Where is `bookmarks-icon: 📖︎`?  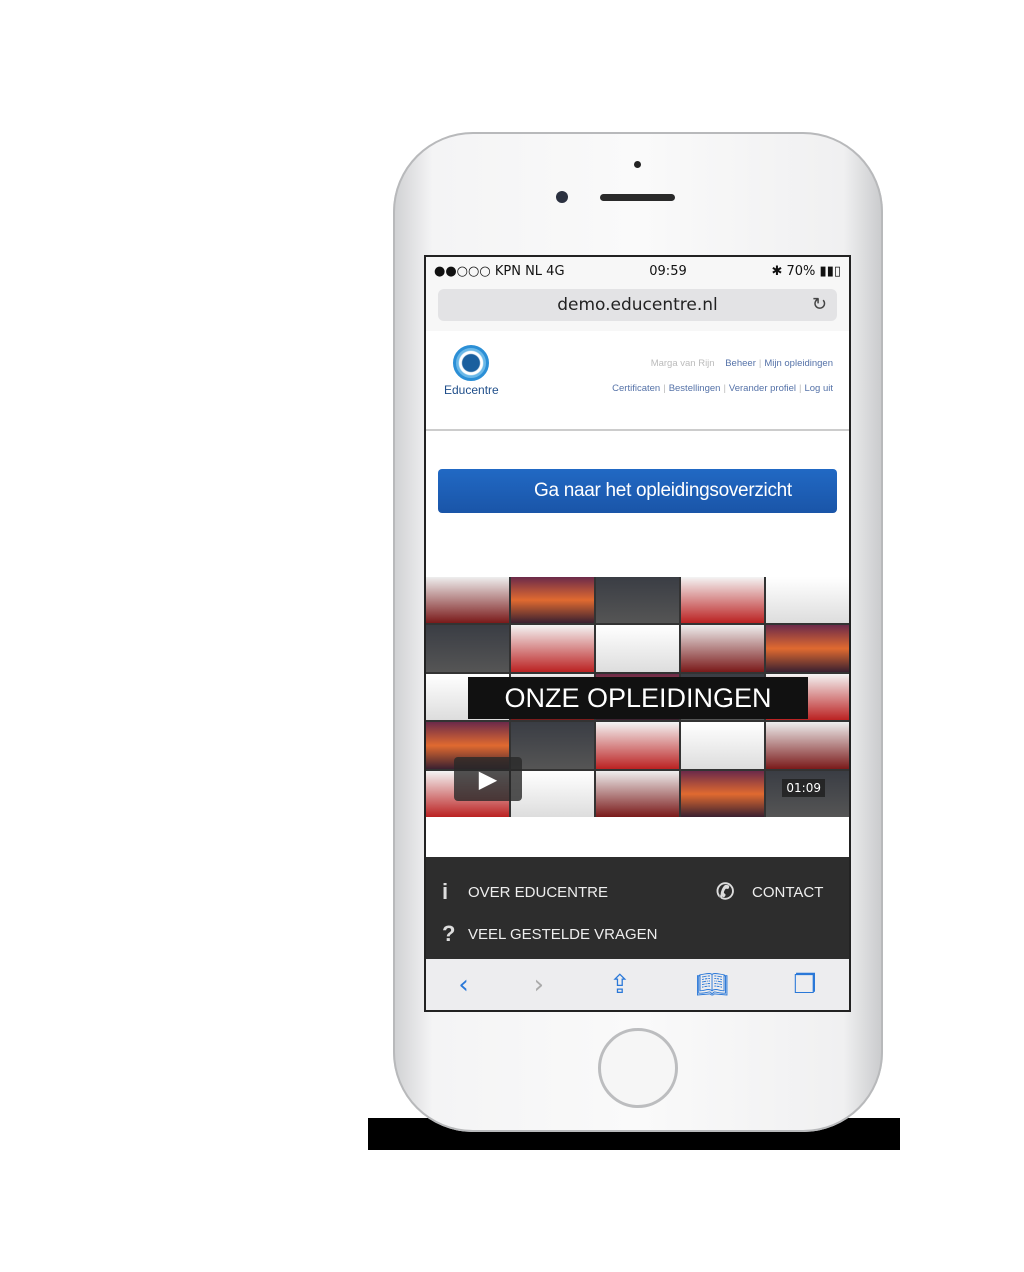 bookmarks-icon: 📖︎ is located at coordinates (711, 985).